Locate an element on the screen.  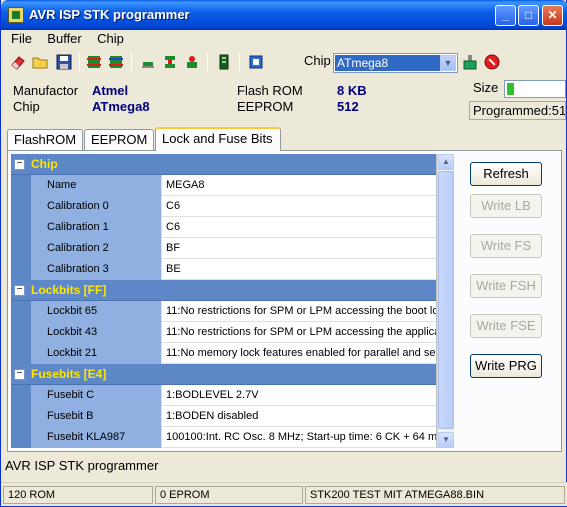
menu-bar: File Buffer Chip is located at coordinates (67, 39).